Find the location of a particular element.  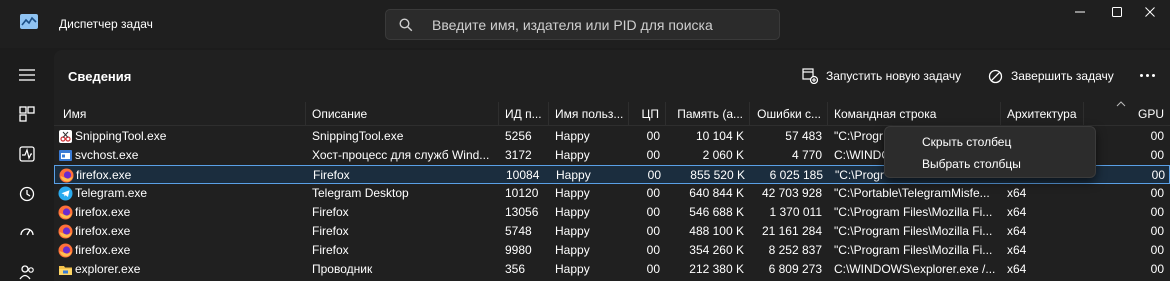

nav-processes is located at coordinates (27, 114).